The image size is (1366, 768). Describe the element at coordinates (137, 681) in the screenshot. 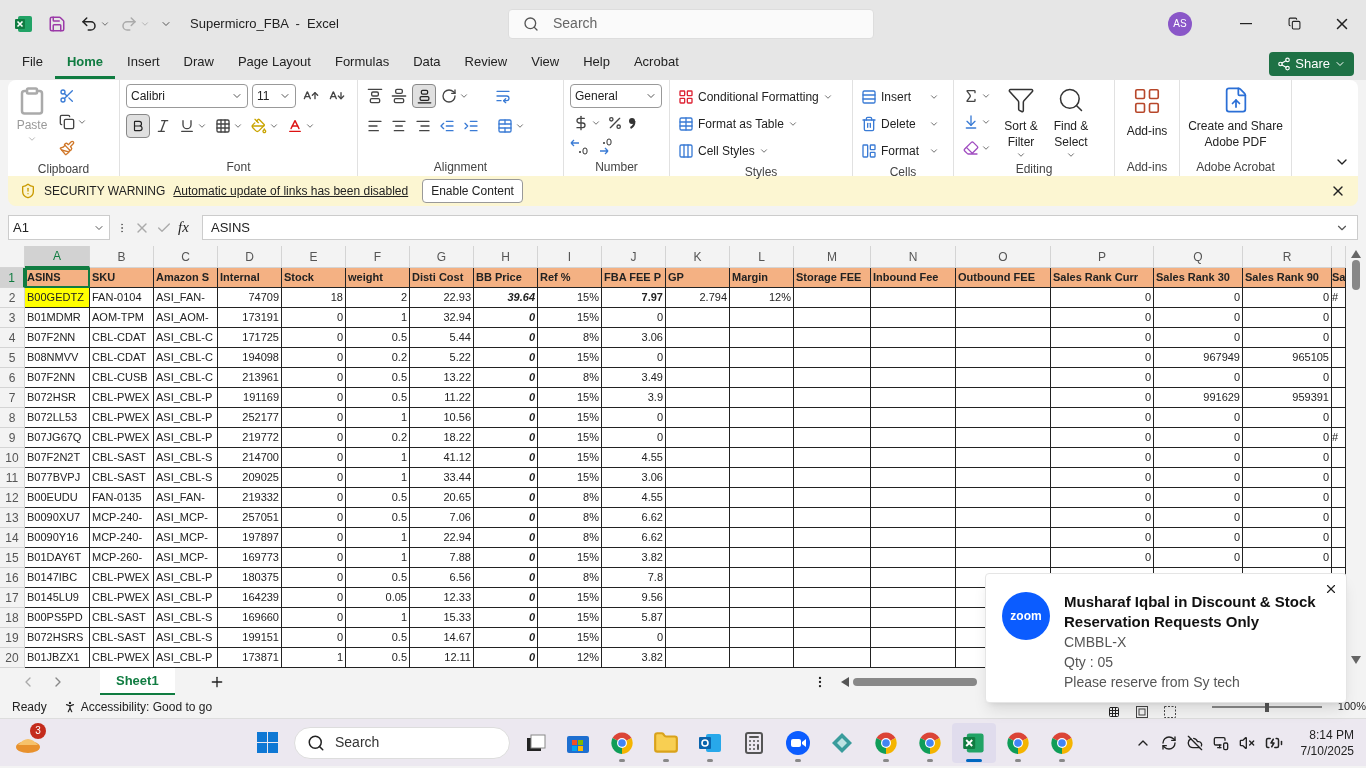

I see `sheet-tab: Sheet1` at that location.